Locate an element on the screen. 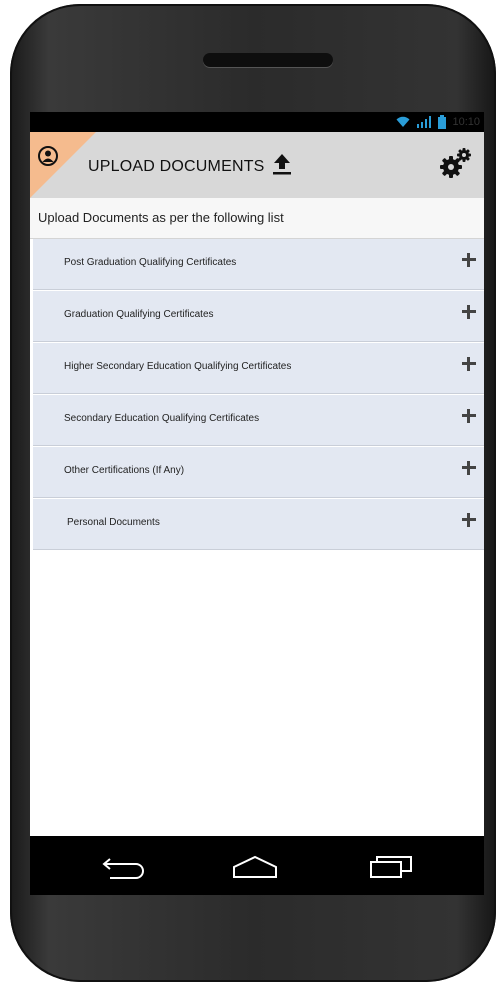 This screenshot has height=985, width=498. list-item-personal-documents: Personal Documents is located at coordinates (258, 524).